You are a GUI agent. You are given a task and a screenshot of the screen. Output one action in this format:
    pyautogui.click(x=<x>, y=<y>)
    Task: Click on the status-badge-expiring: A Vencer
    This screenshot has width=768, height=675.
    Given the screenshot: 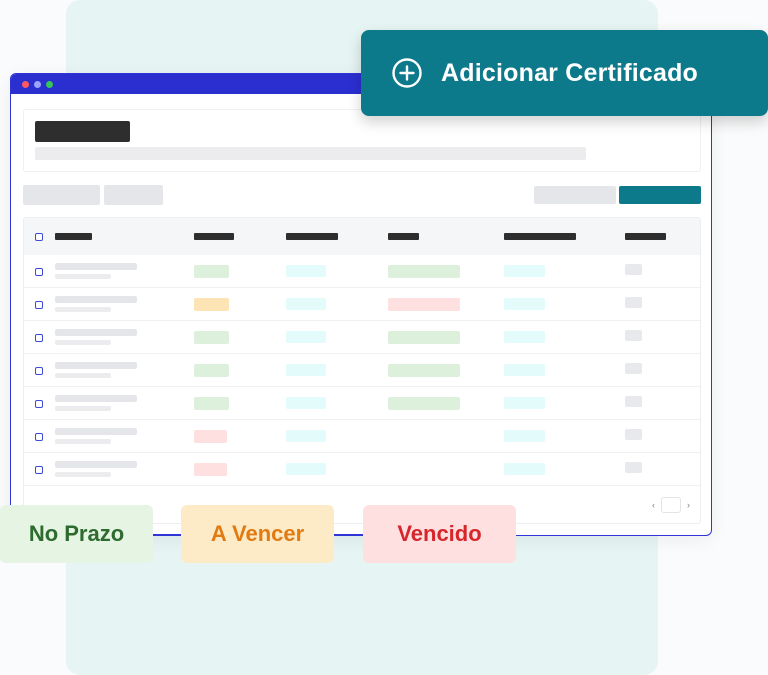 What is the action you would take?
    pyautogui.click(x=257, y=534)
    